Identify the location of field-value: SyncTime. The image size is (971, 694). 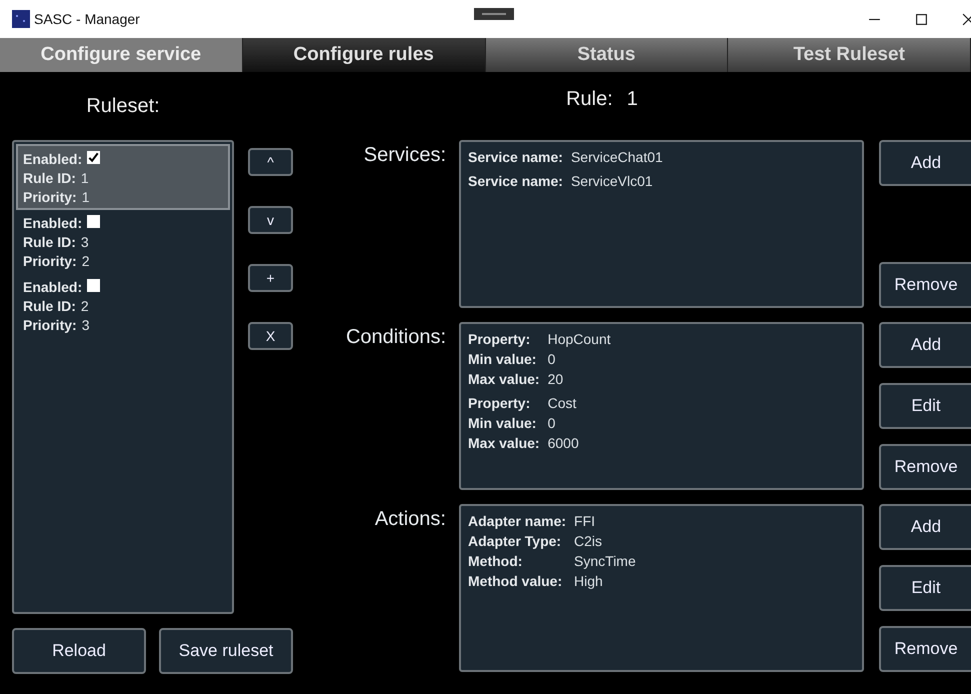
(605, 561).